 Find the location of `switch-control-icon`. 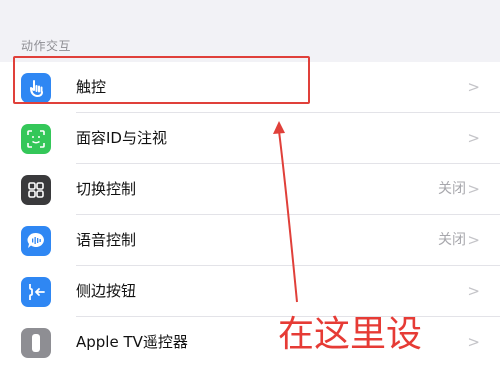

switch-control-icon is located at coordinates (36, 190).